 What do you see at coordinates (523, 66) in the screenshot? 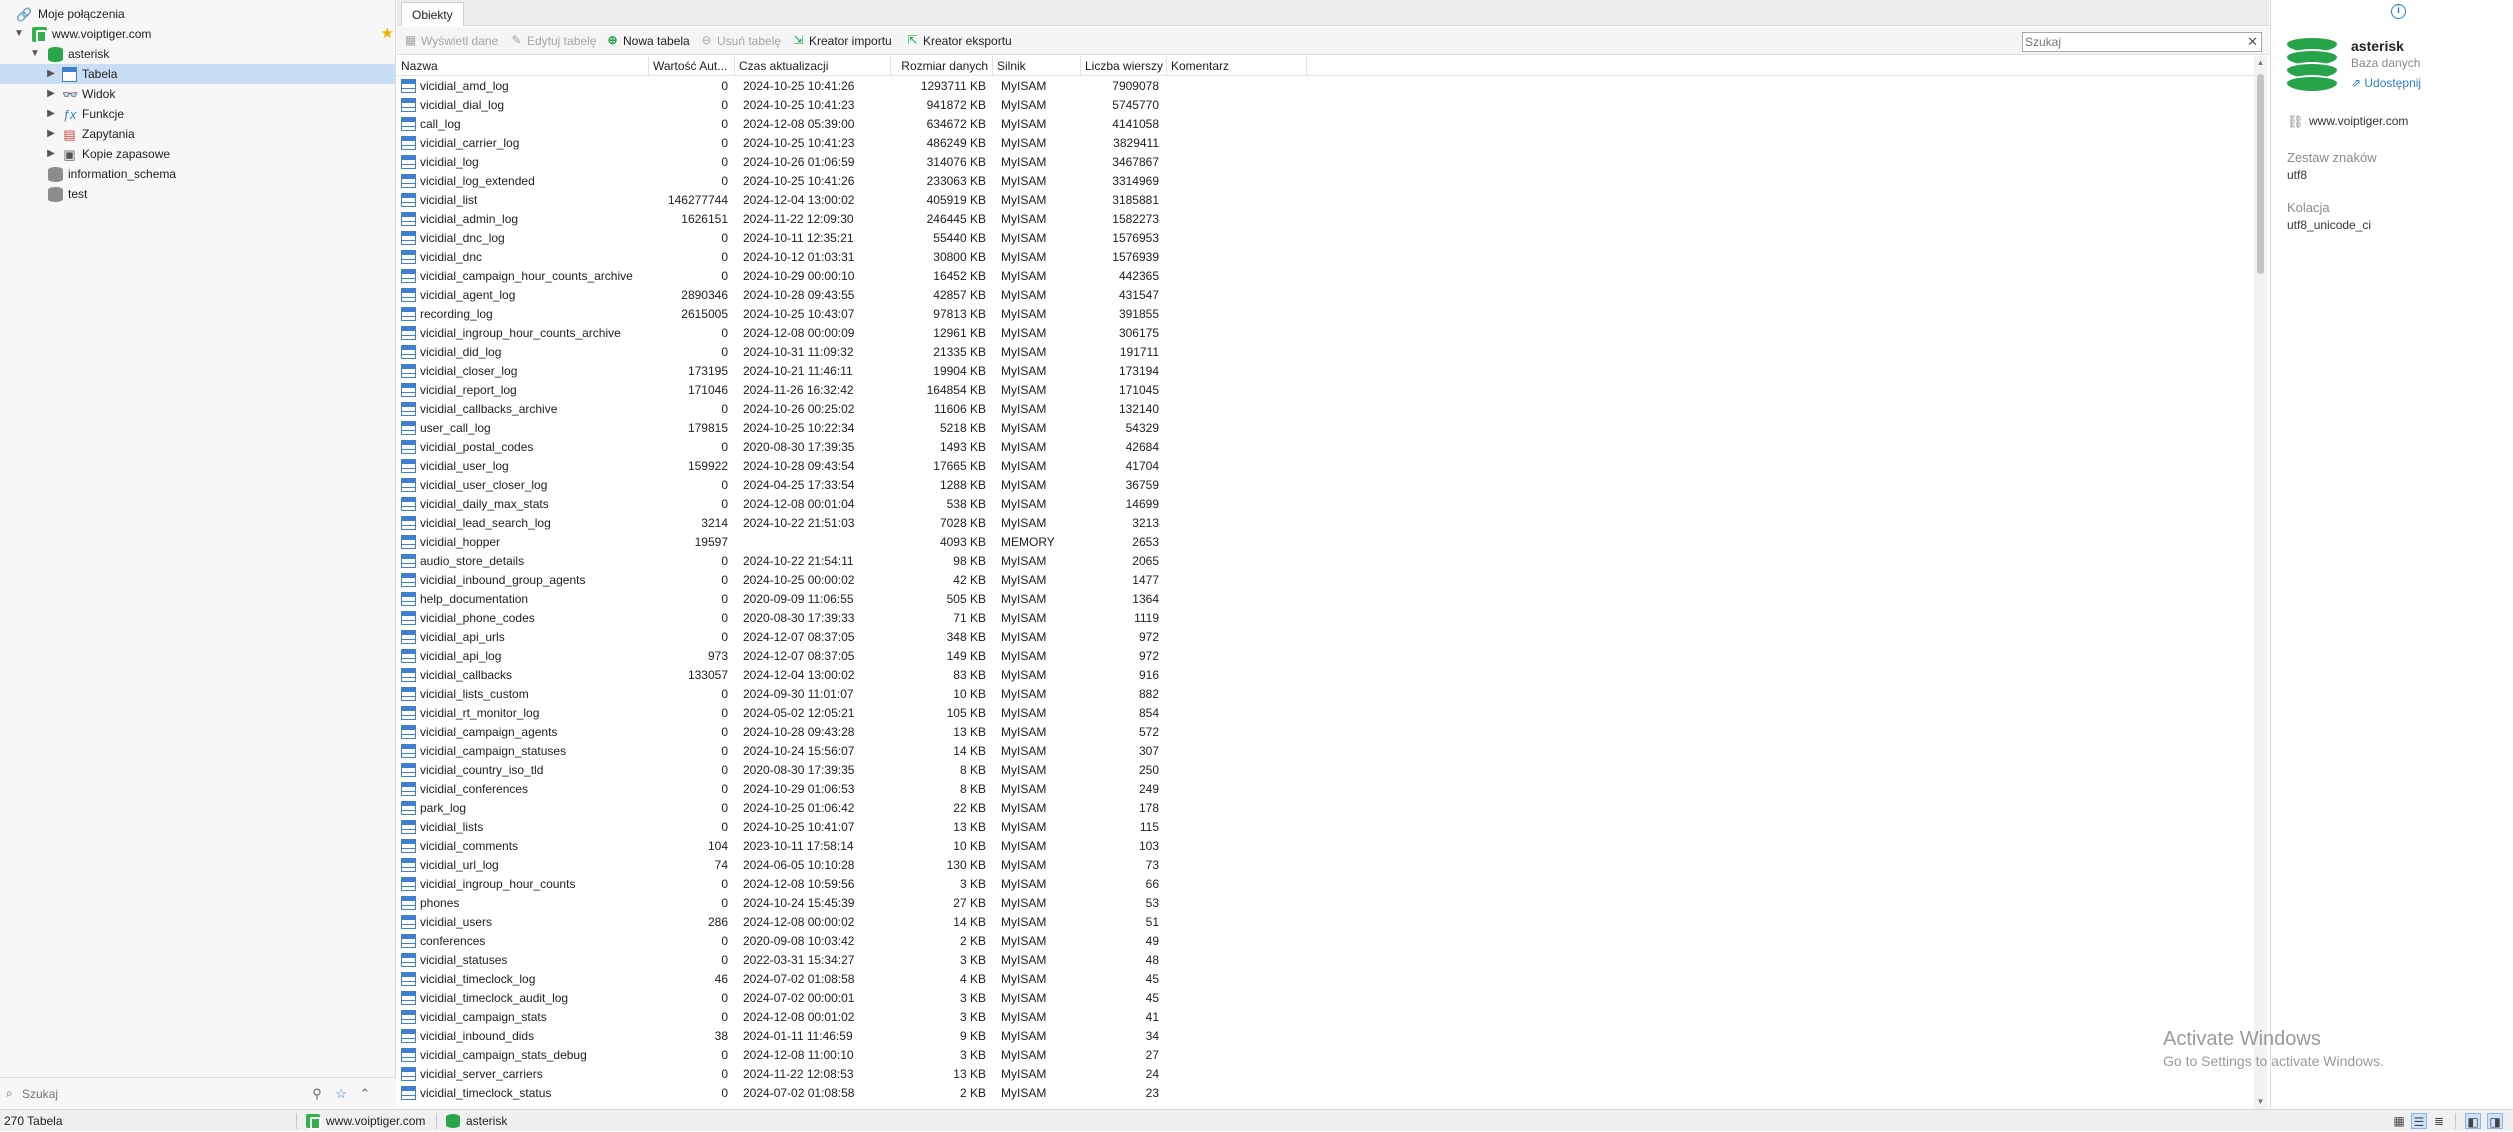
I see `column-header-name: Nazwa` at bounding box center [523, 66].